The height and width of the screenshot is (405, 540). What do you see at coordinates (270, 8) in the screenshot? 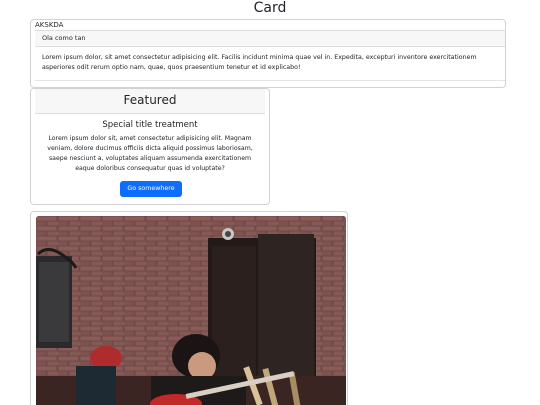
I see `page-title: Card` at bounding box center [270, 8].